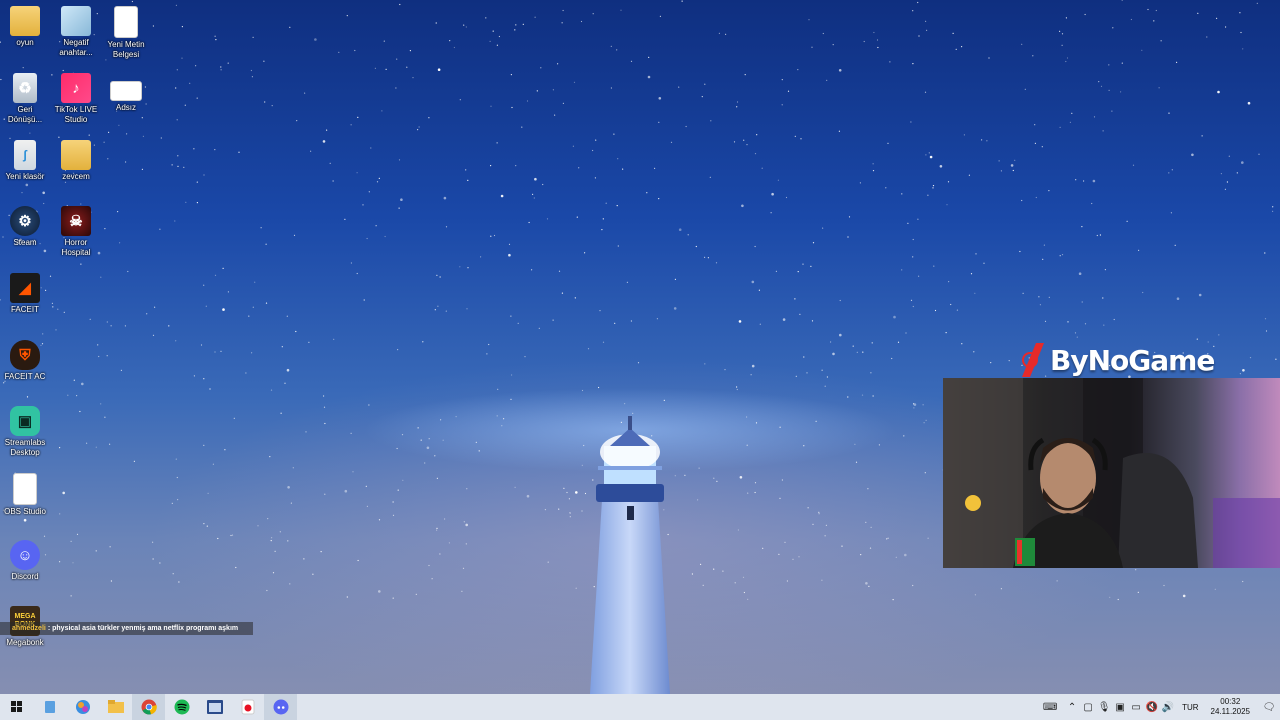  Describe the element at coordinates (25, 561) in the screenshot. I see `desktop-icon-discord: ☺ Discord` at that location.